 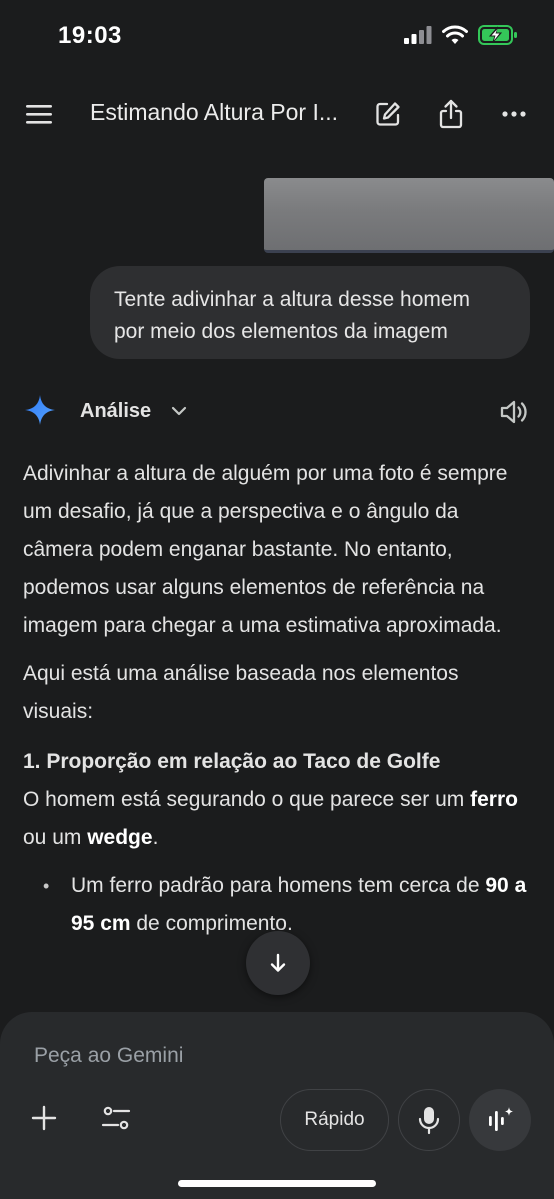 I want to click on bullet-1-text-a: Um ferro padrão para homens tem cerca de, so click(x=278, y=885).